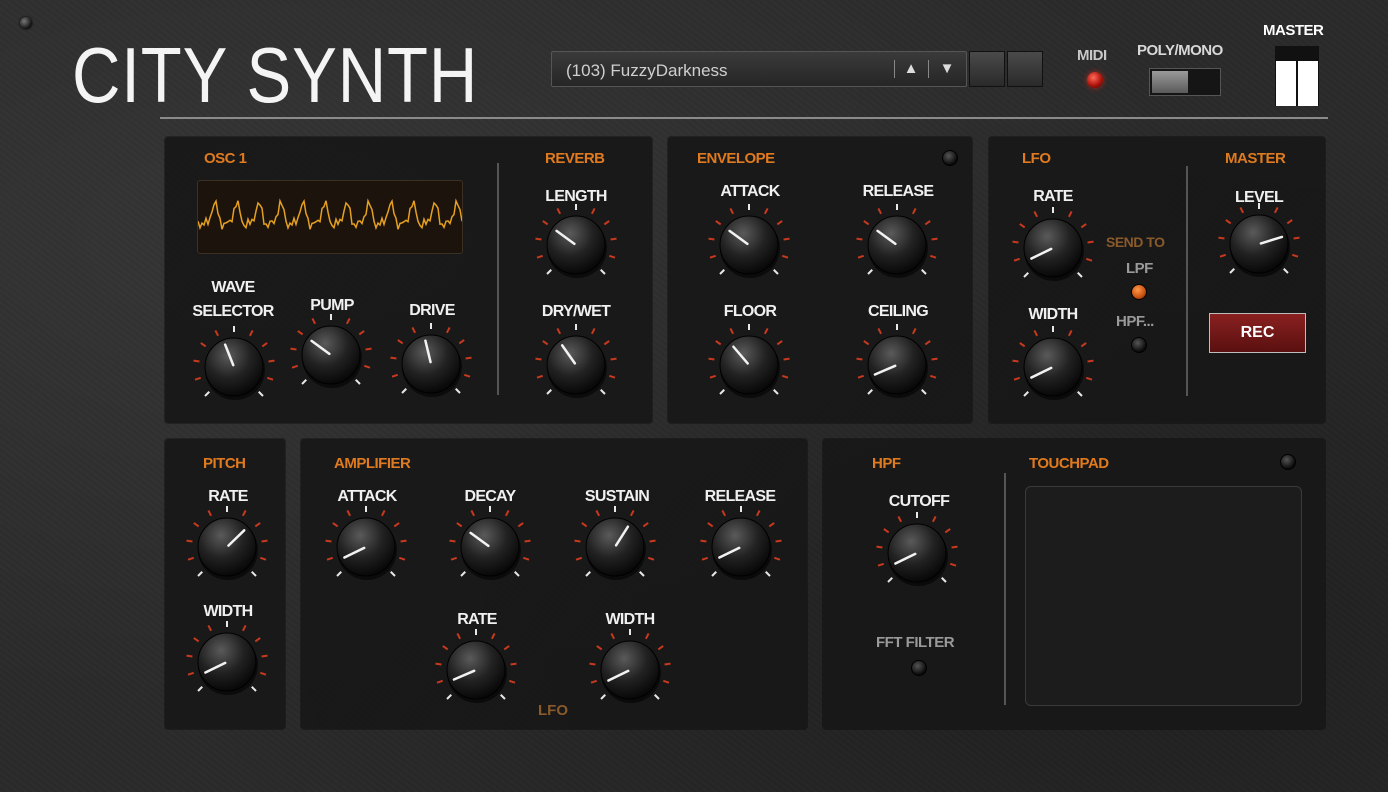 This screenshot has height=792, width=1388. Describe the element at coordinates (630, 670) in the screenshot. I see `amp-lfo-width-knob` at that location.